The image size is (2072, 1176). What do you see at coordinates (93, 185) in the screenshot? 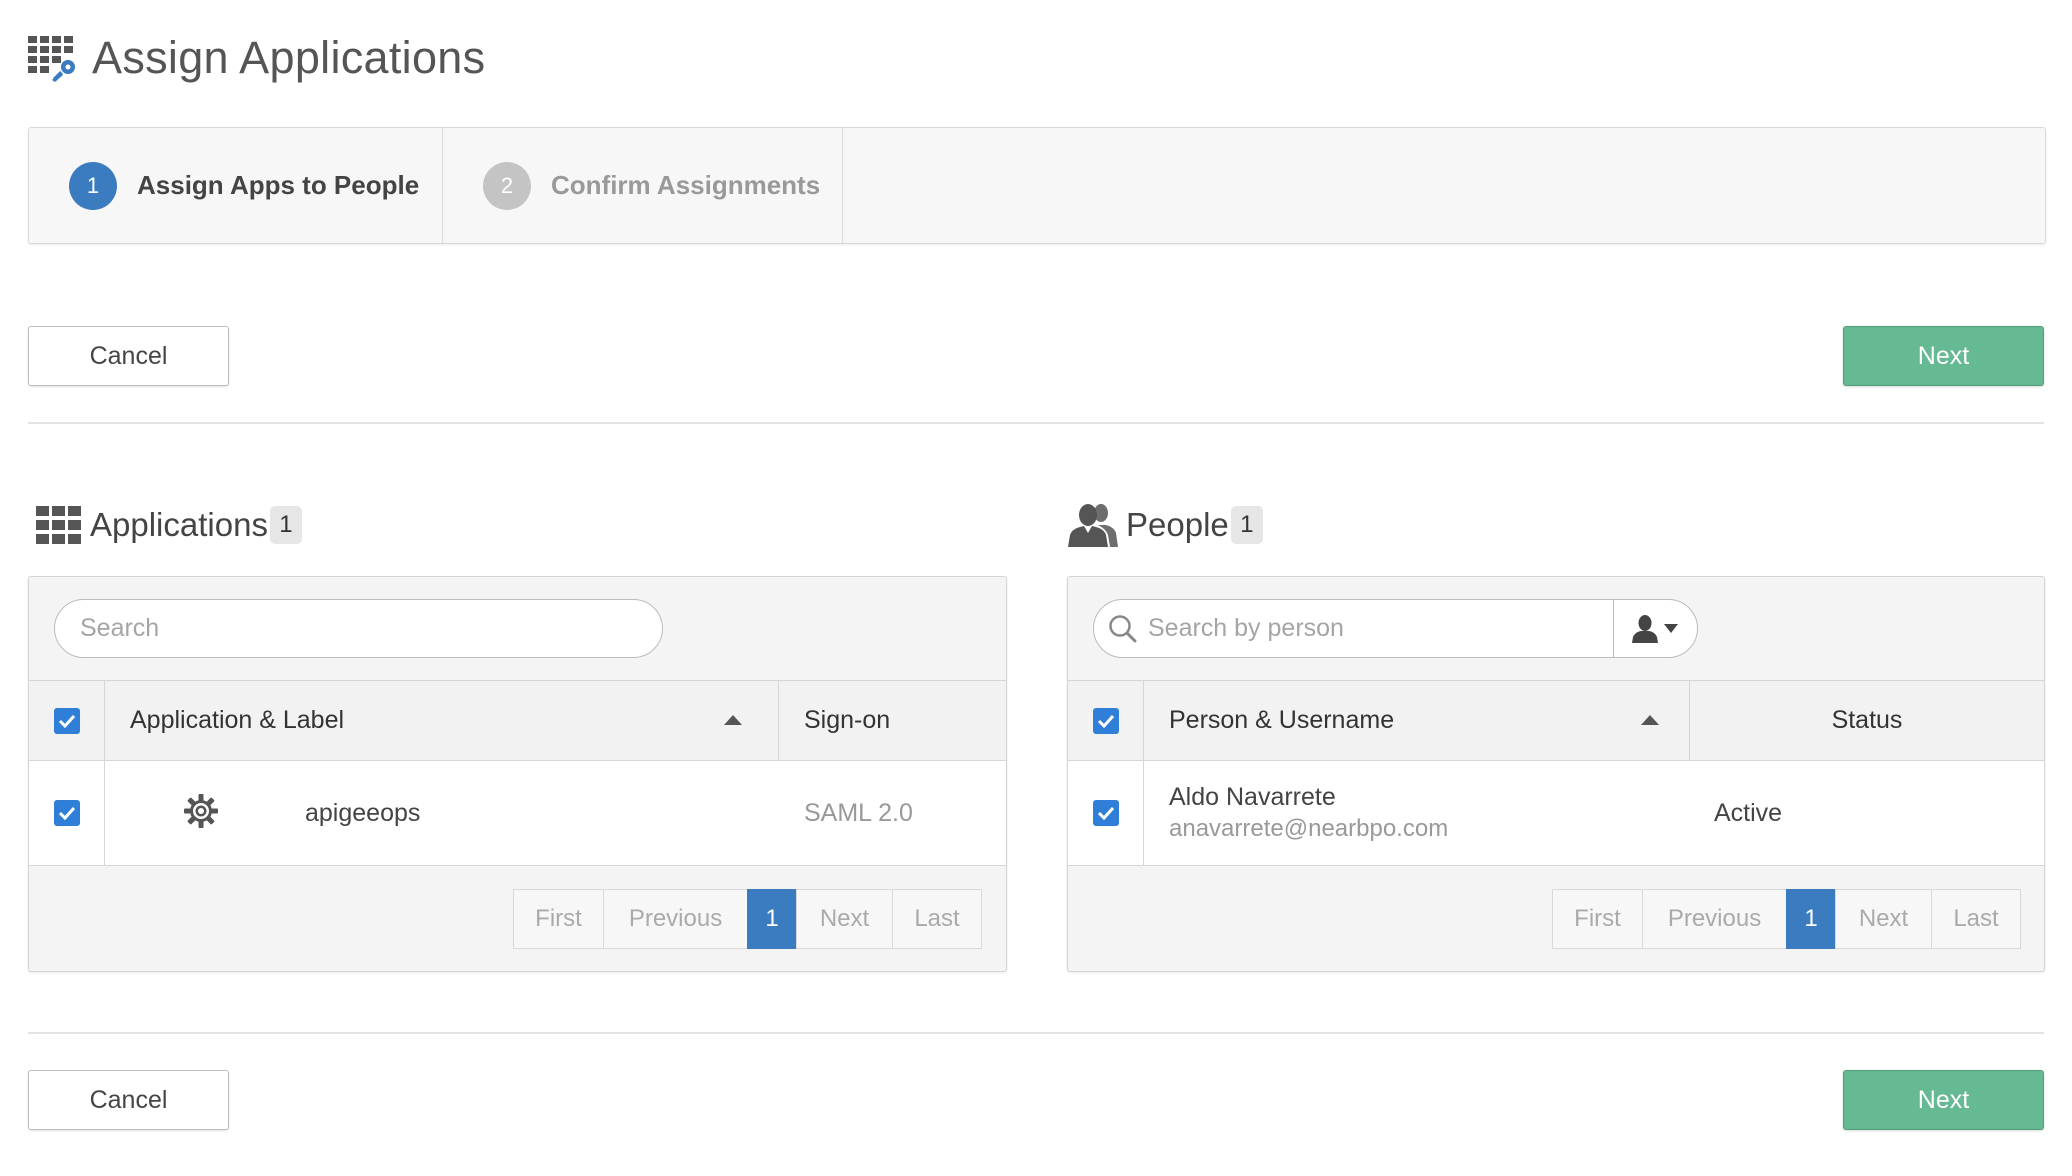
I see `step-number: 1` at bounding box center [93, 185].